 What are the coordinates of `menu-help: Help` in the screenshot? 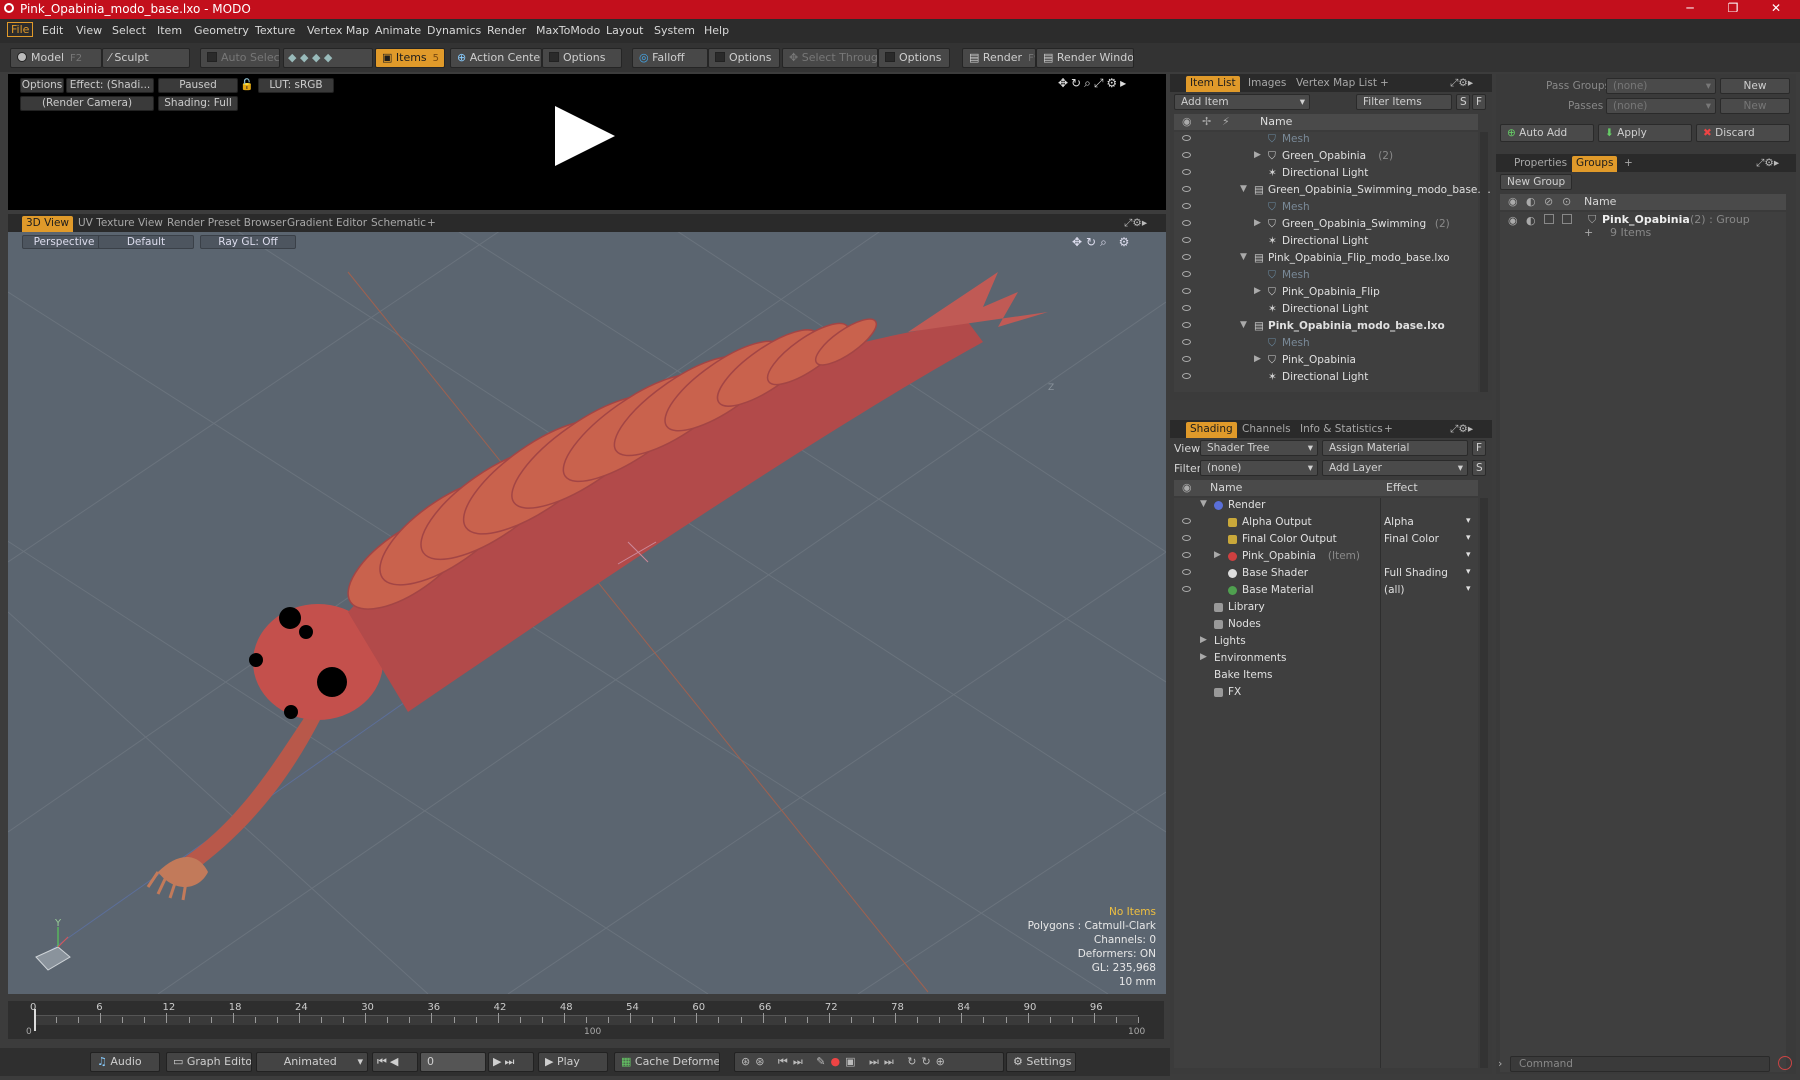 It's located at (716, 30).